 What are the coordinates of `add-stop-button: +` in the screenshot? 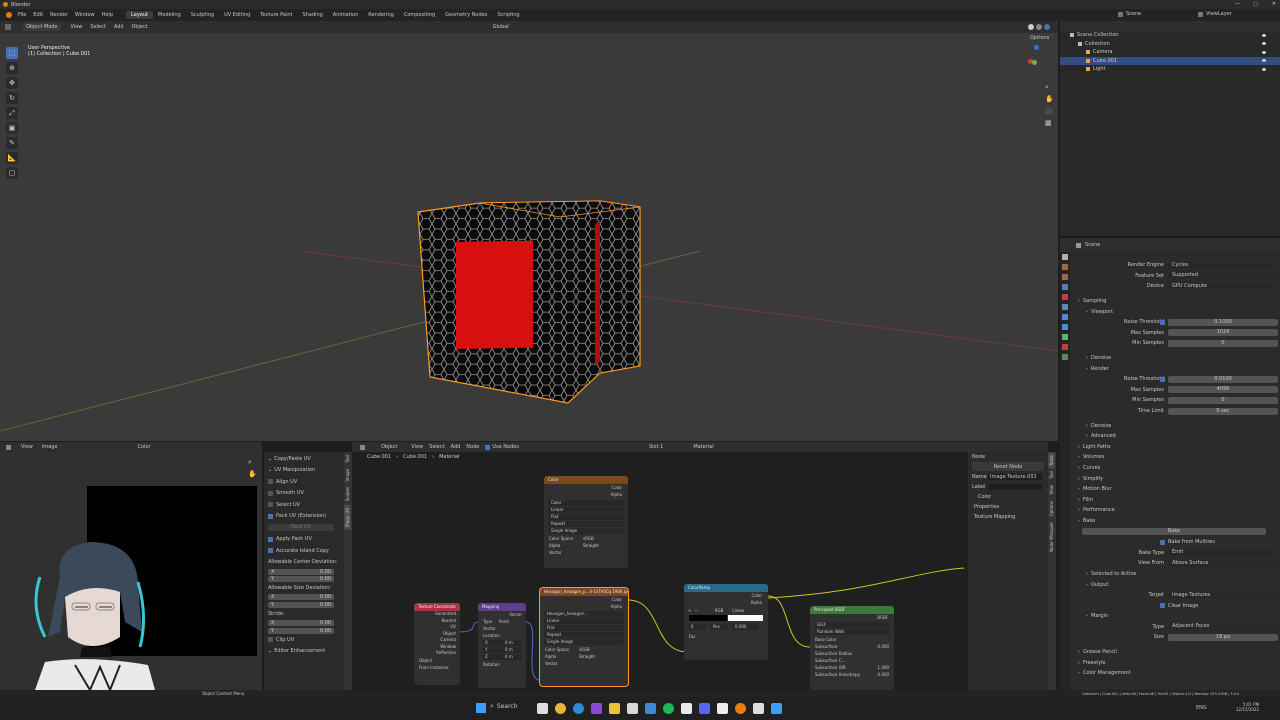 It's located at (689, 610).